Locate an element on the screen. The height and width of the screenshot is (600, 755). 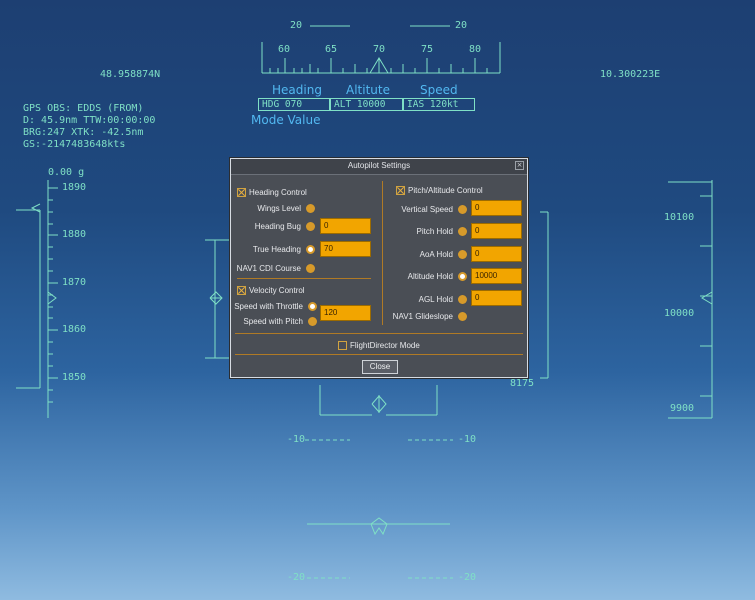
gps-obs-line: GPS OBS: EDDS (FROM) is located at coordinates (83, 108).